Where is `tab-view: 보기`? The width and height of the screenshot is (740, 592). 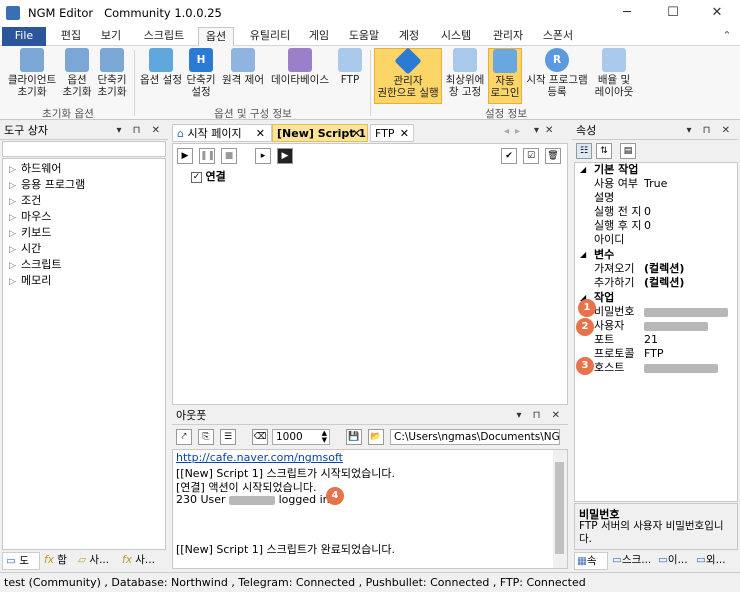 tab-view: 보기 is located at coordinates (111, 36).